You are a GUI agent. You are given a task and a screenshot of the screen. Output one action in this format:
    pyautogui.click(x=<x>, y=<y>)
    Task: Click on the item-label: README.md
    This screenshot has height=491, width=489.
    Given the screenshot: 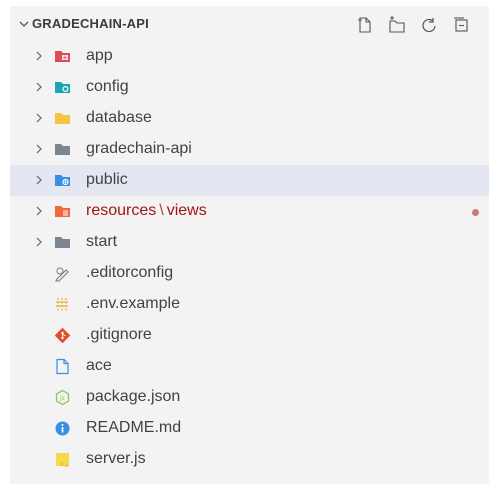 What is the action you would take?
    pyautogui.click(x=134, y=427)
    